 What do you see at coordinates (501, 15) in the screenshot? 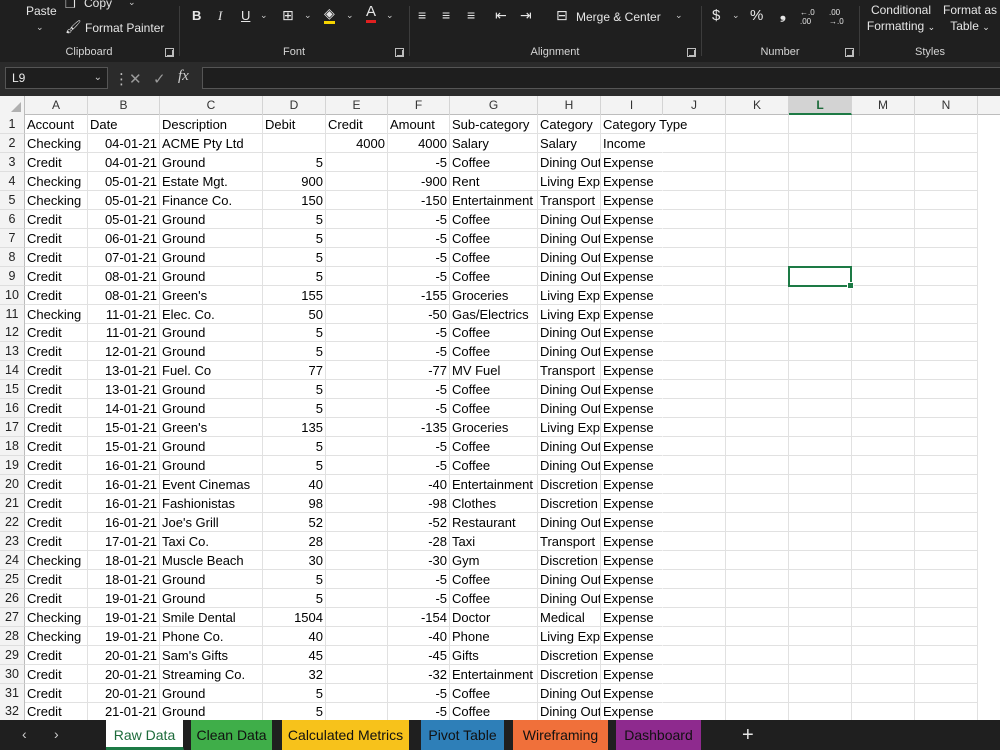
I see `decrease-indent-icon: ⇤` at bounding box center [501, 15].